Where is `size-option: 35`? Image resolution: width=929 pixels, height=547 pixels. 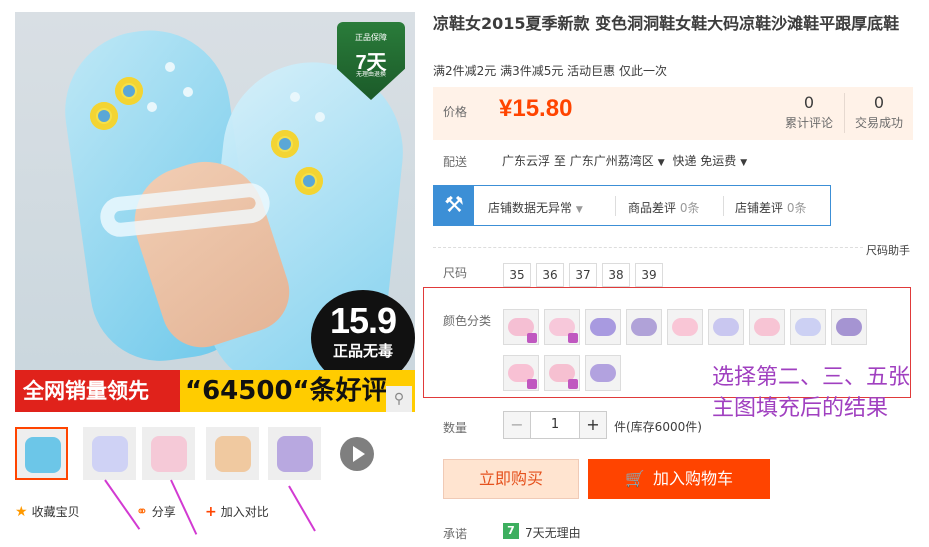 size-option: 35 is located at coordinates (517, 275).